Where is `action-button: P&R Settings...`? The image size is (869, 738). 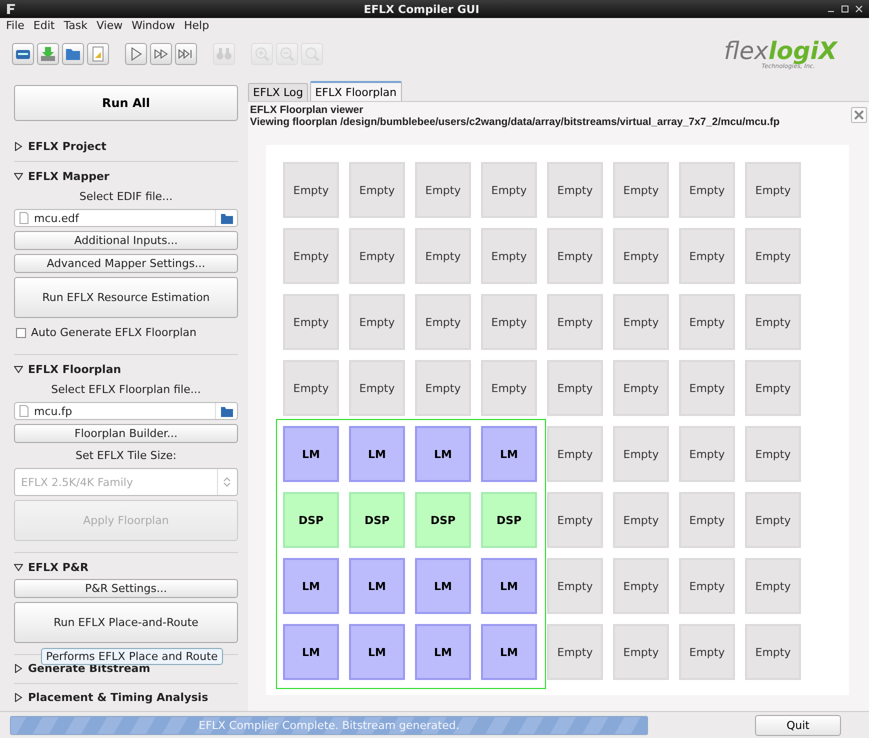 action-button: P&R Settings... is located at coordinates (126, 588).